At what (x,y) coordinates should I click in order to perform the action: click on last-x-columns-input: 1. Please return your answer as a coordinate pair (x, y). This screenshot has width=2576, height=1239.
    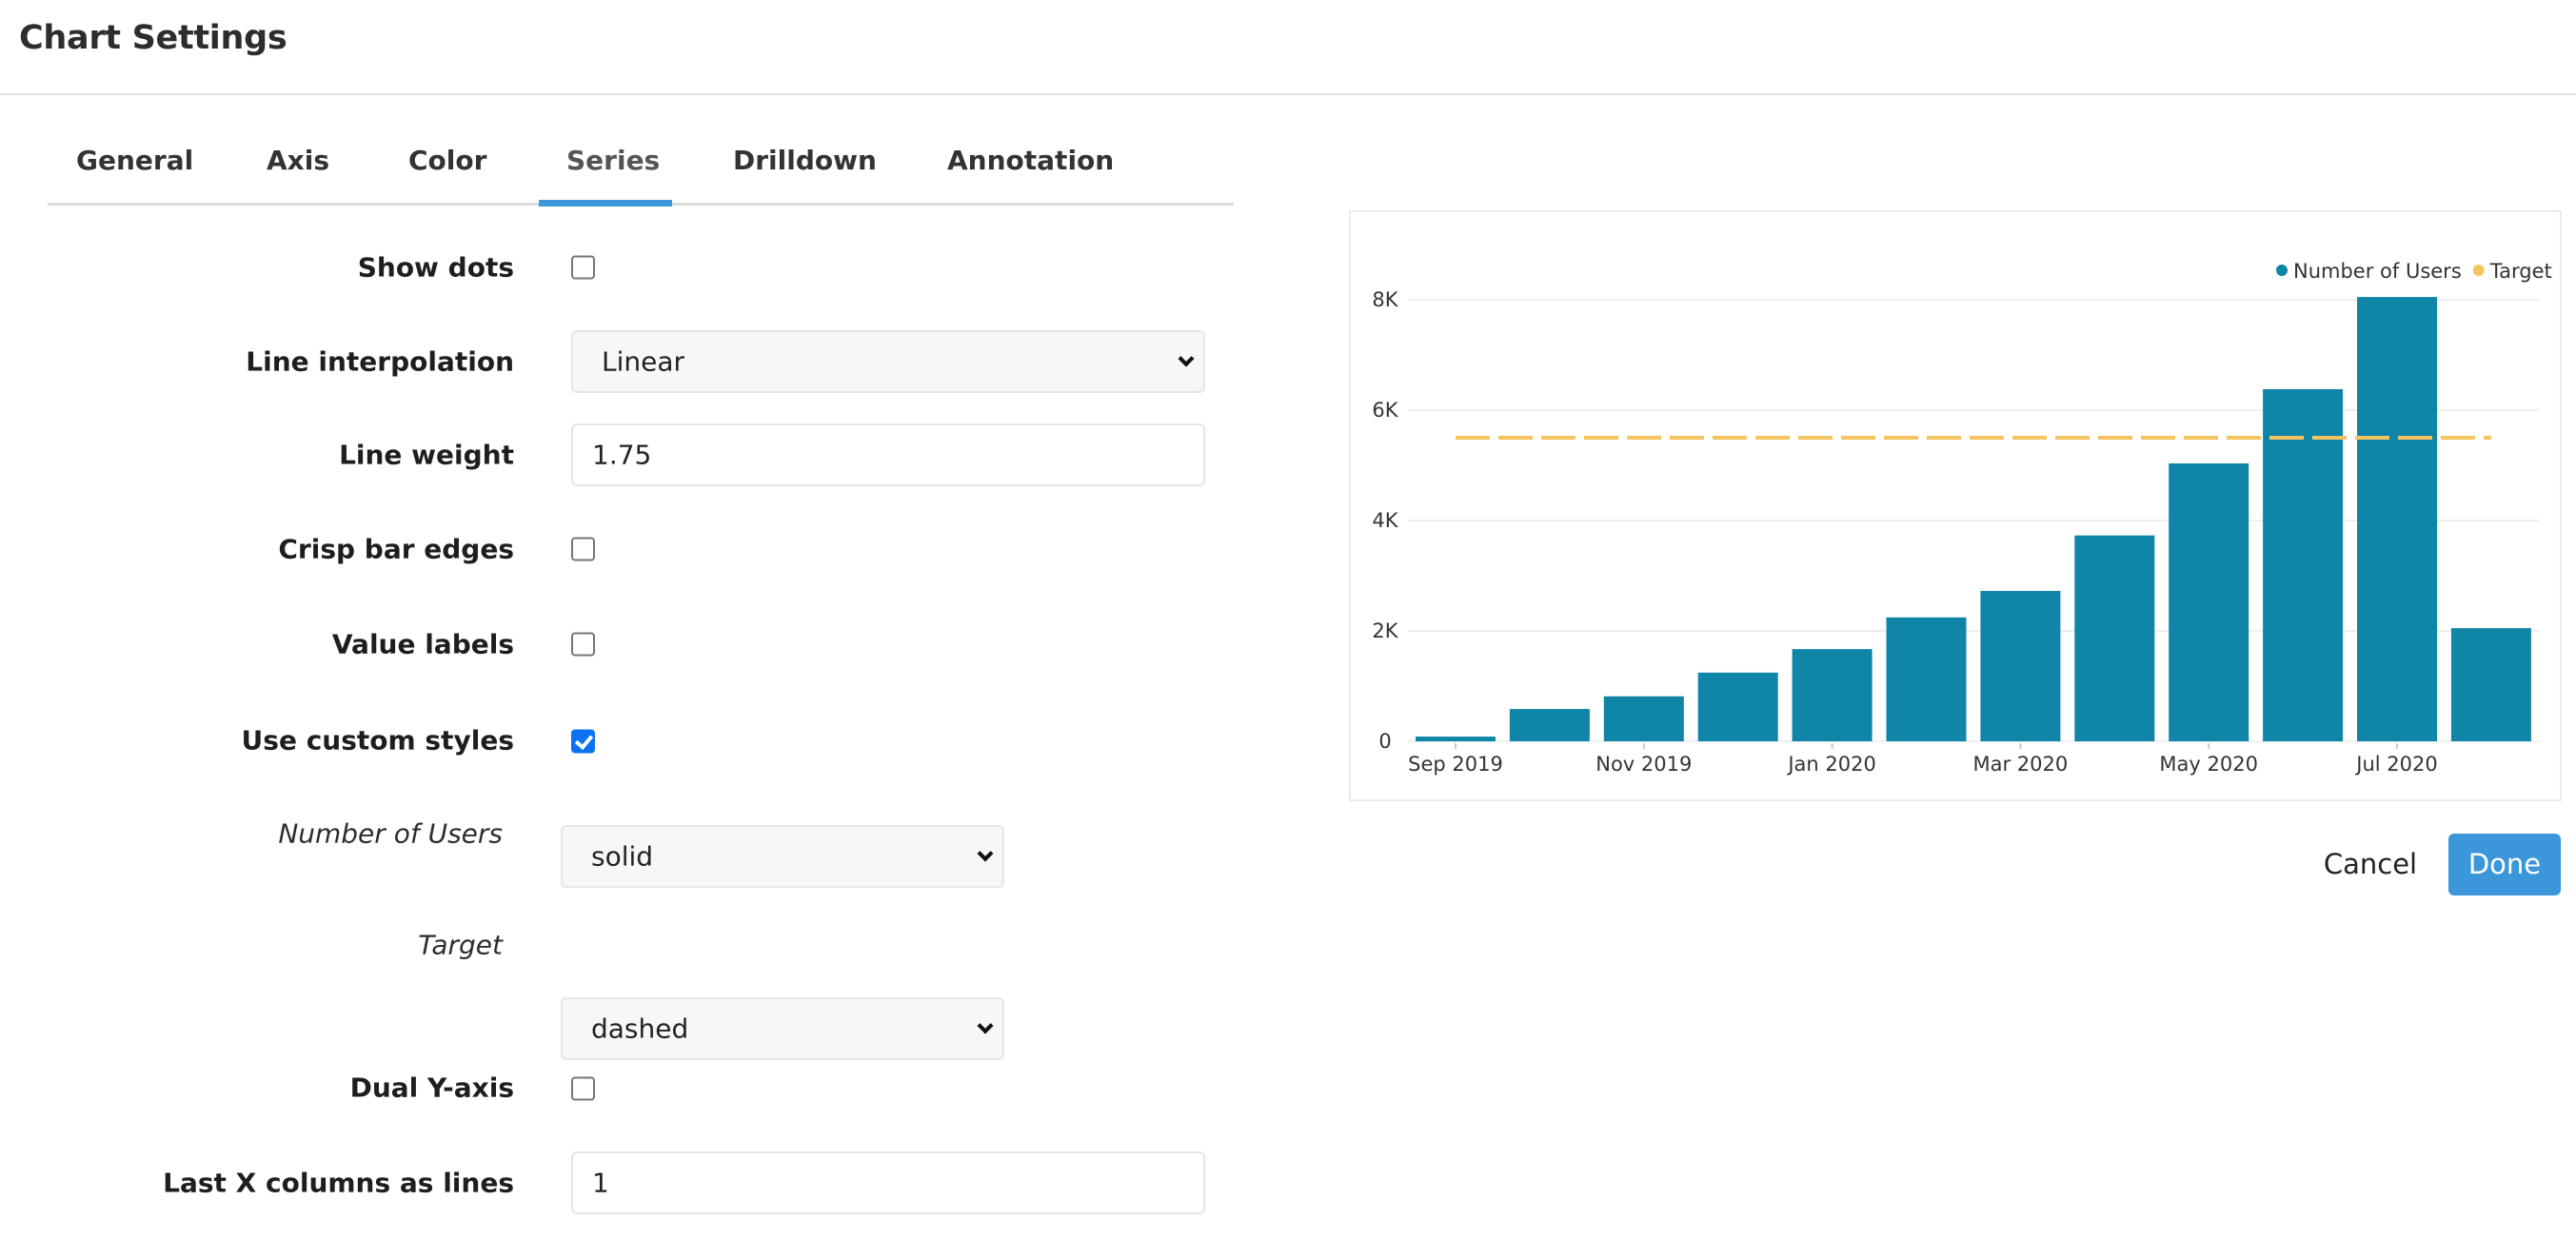
    Looking at the image, I should click on (888, 1183).